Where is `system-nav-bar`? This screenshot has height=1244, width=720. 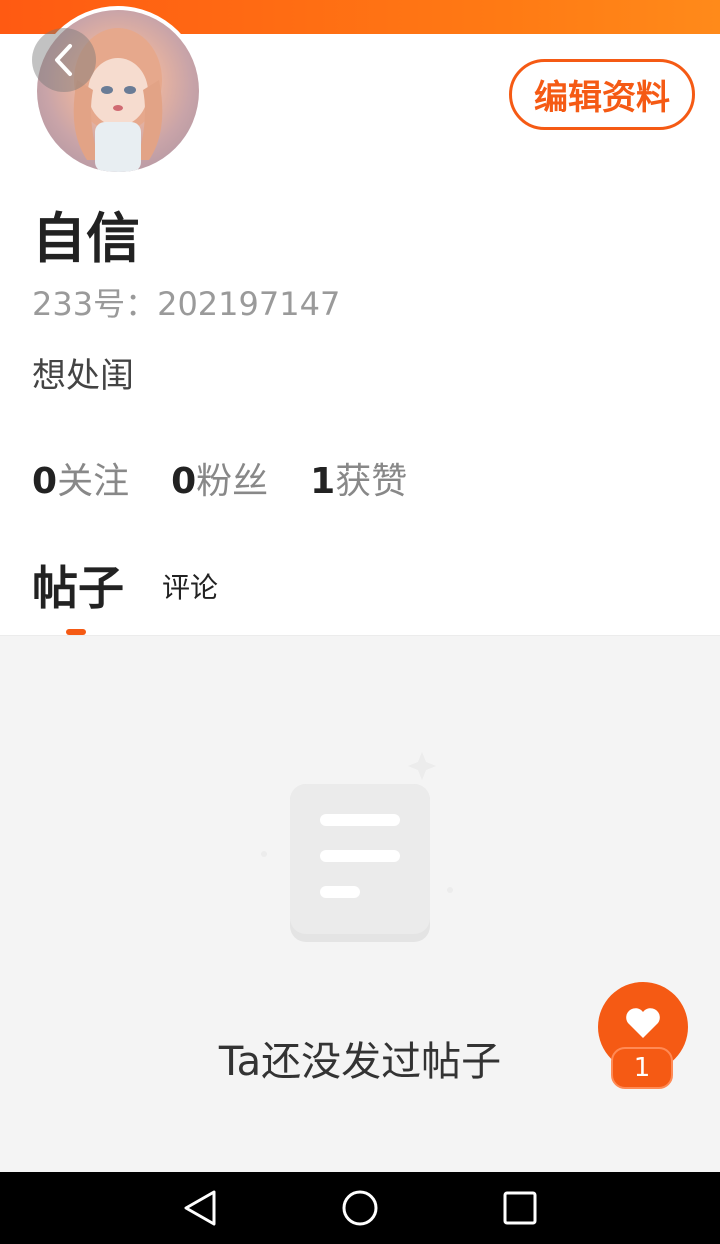 system-nav-bar is located at coordinates (360, 1208).